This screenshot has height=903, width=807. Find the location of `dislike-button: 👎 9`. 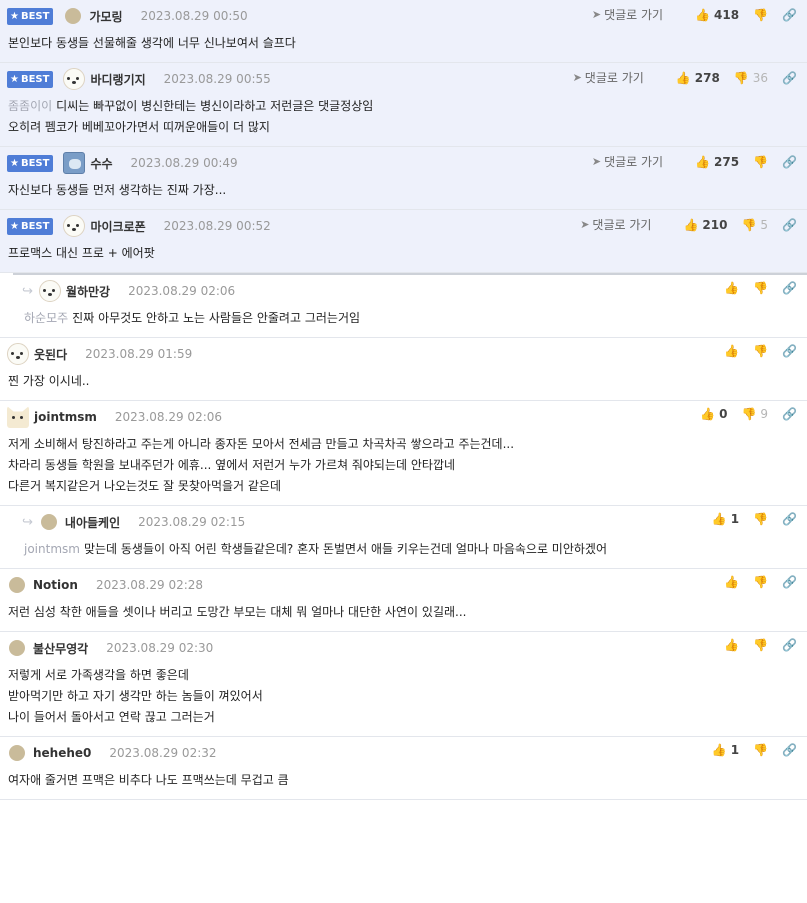

dislike-button: 👎 9 is located at coordinates (754, 414).